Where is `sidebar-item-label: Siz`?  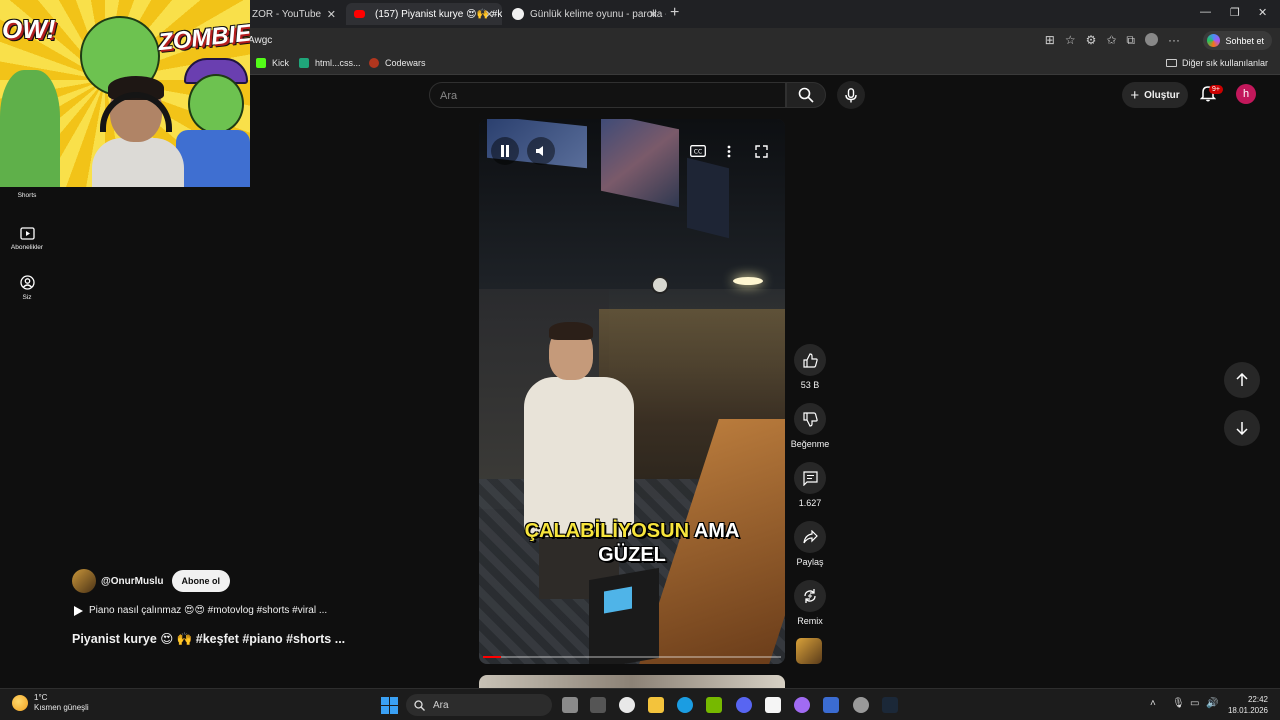
sidebar-item-label: Siz is located at coordinates (27, 297).